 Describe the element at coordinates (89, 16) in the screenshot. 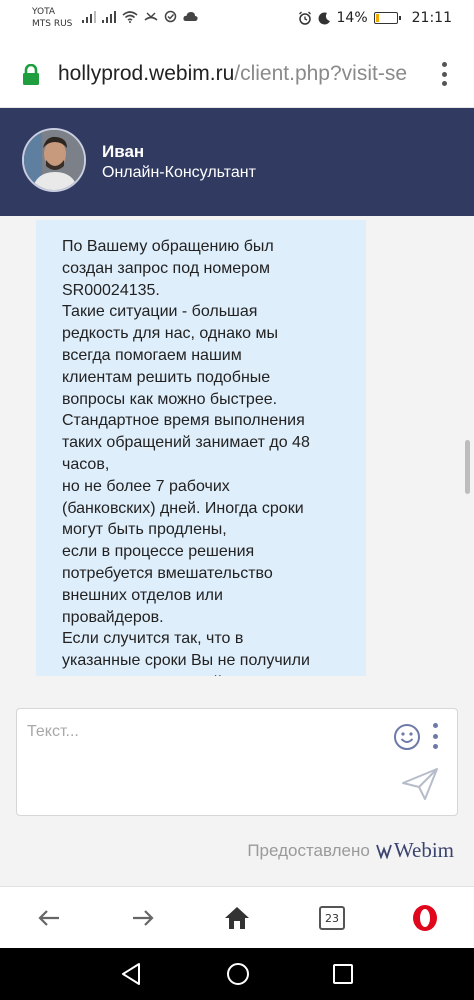

I see `signal-icon` at that location.